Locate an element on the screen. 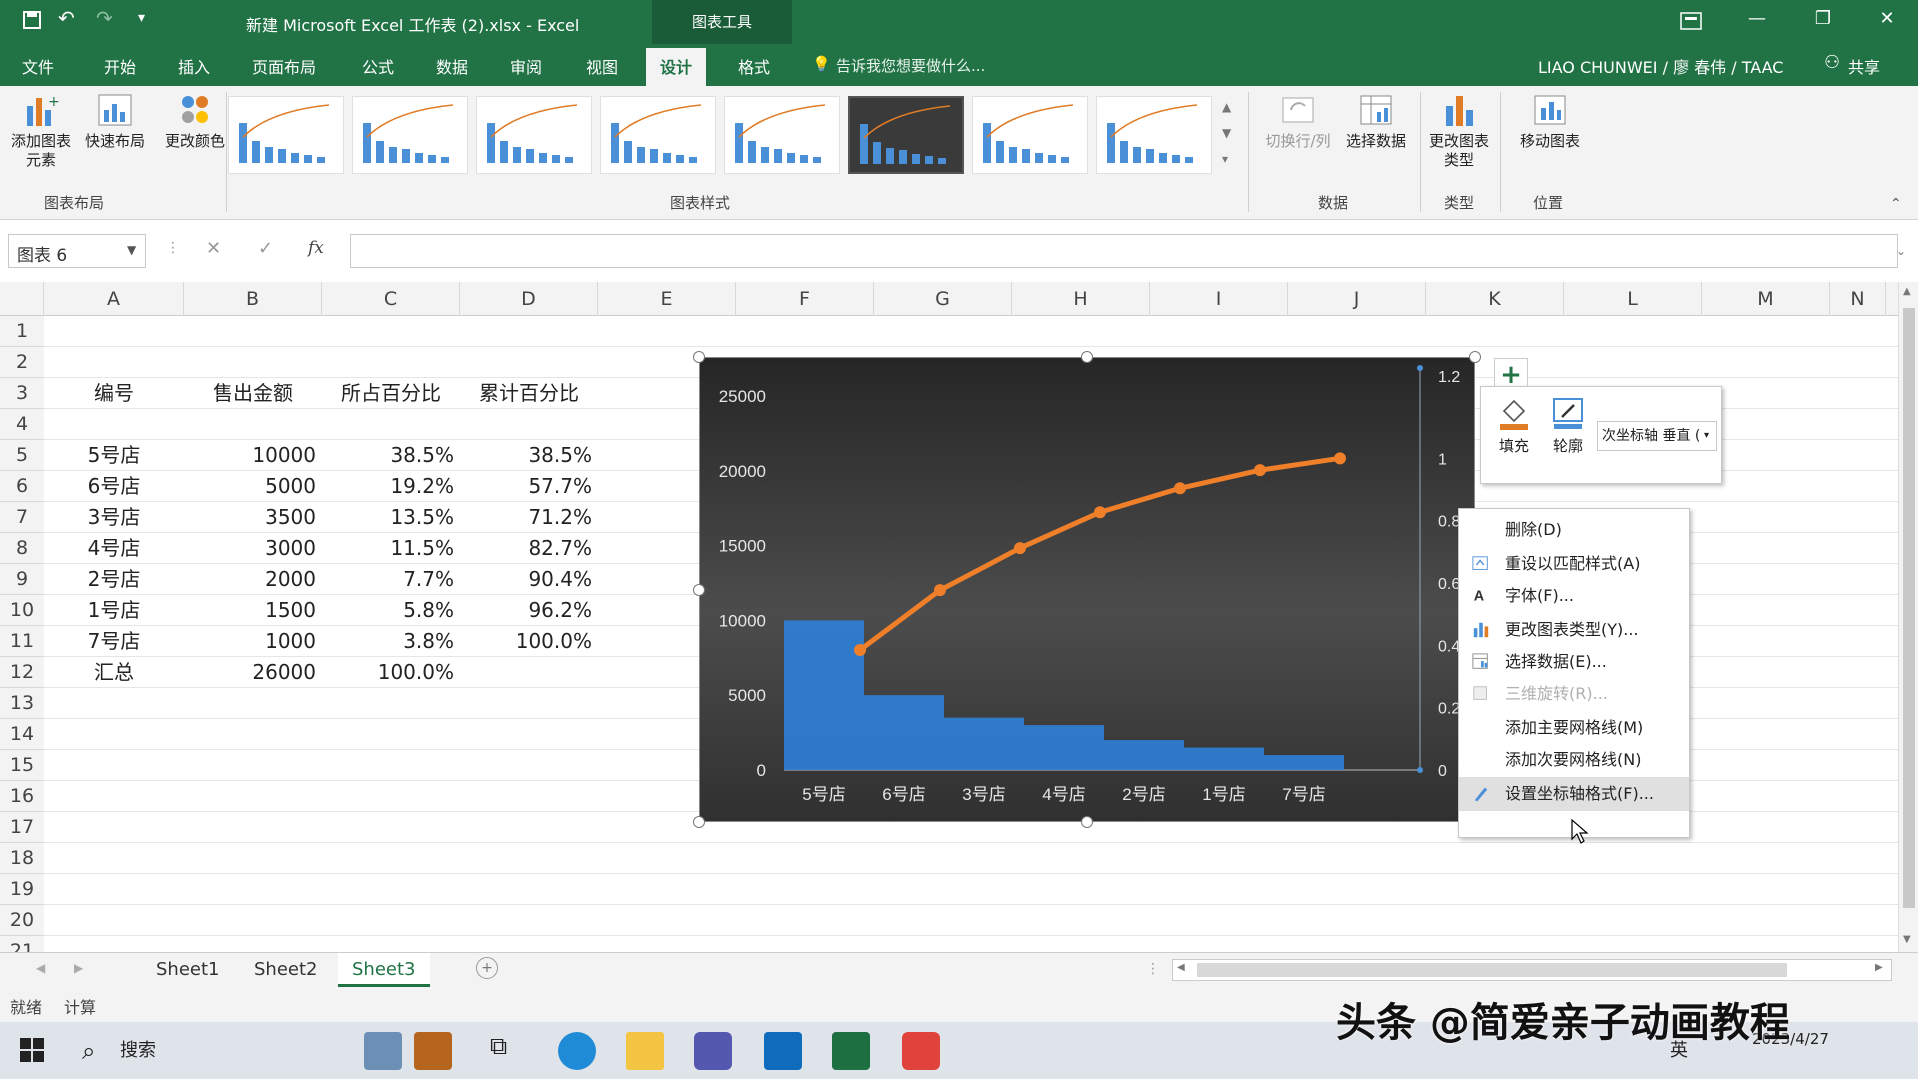 This screenshot has height=1079, width=1918. restore-button: ❐ is located at coordinates (1823, 18).